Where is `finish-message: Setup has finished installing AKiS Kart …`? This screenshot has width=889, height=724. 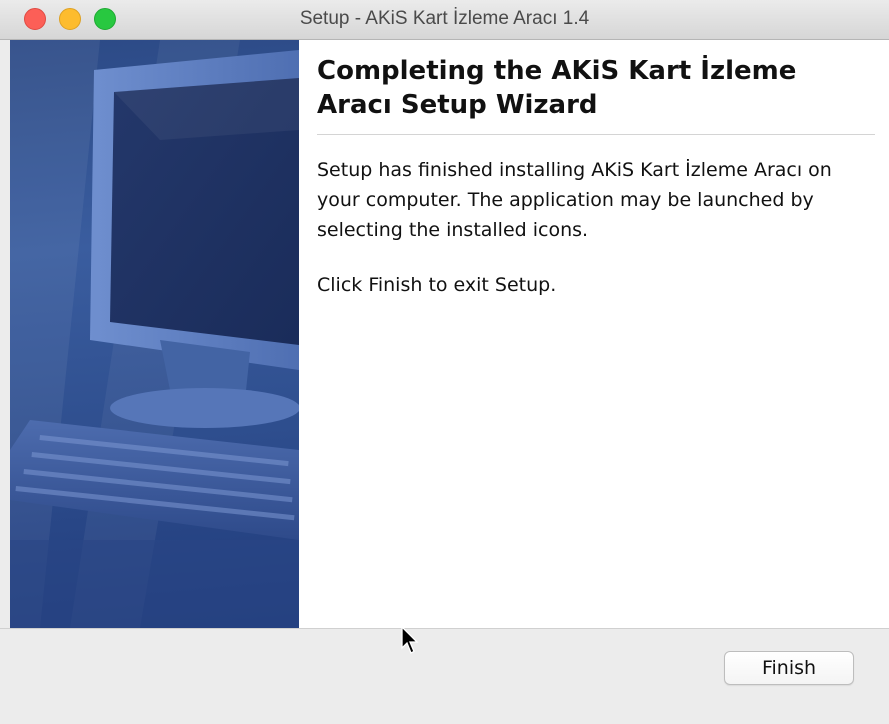
finish-message: Setup has finished installing AKiS Kart … is located at coordinates (574, 200).